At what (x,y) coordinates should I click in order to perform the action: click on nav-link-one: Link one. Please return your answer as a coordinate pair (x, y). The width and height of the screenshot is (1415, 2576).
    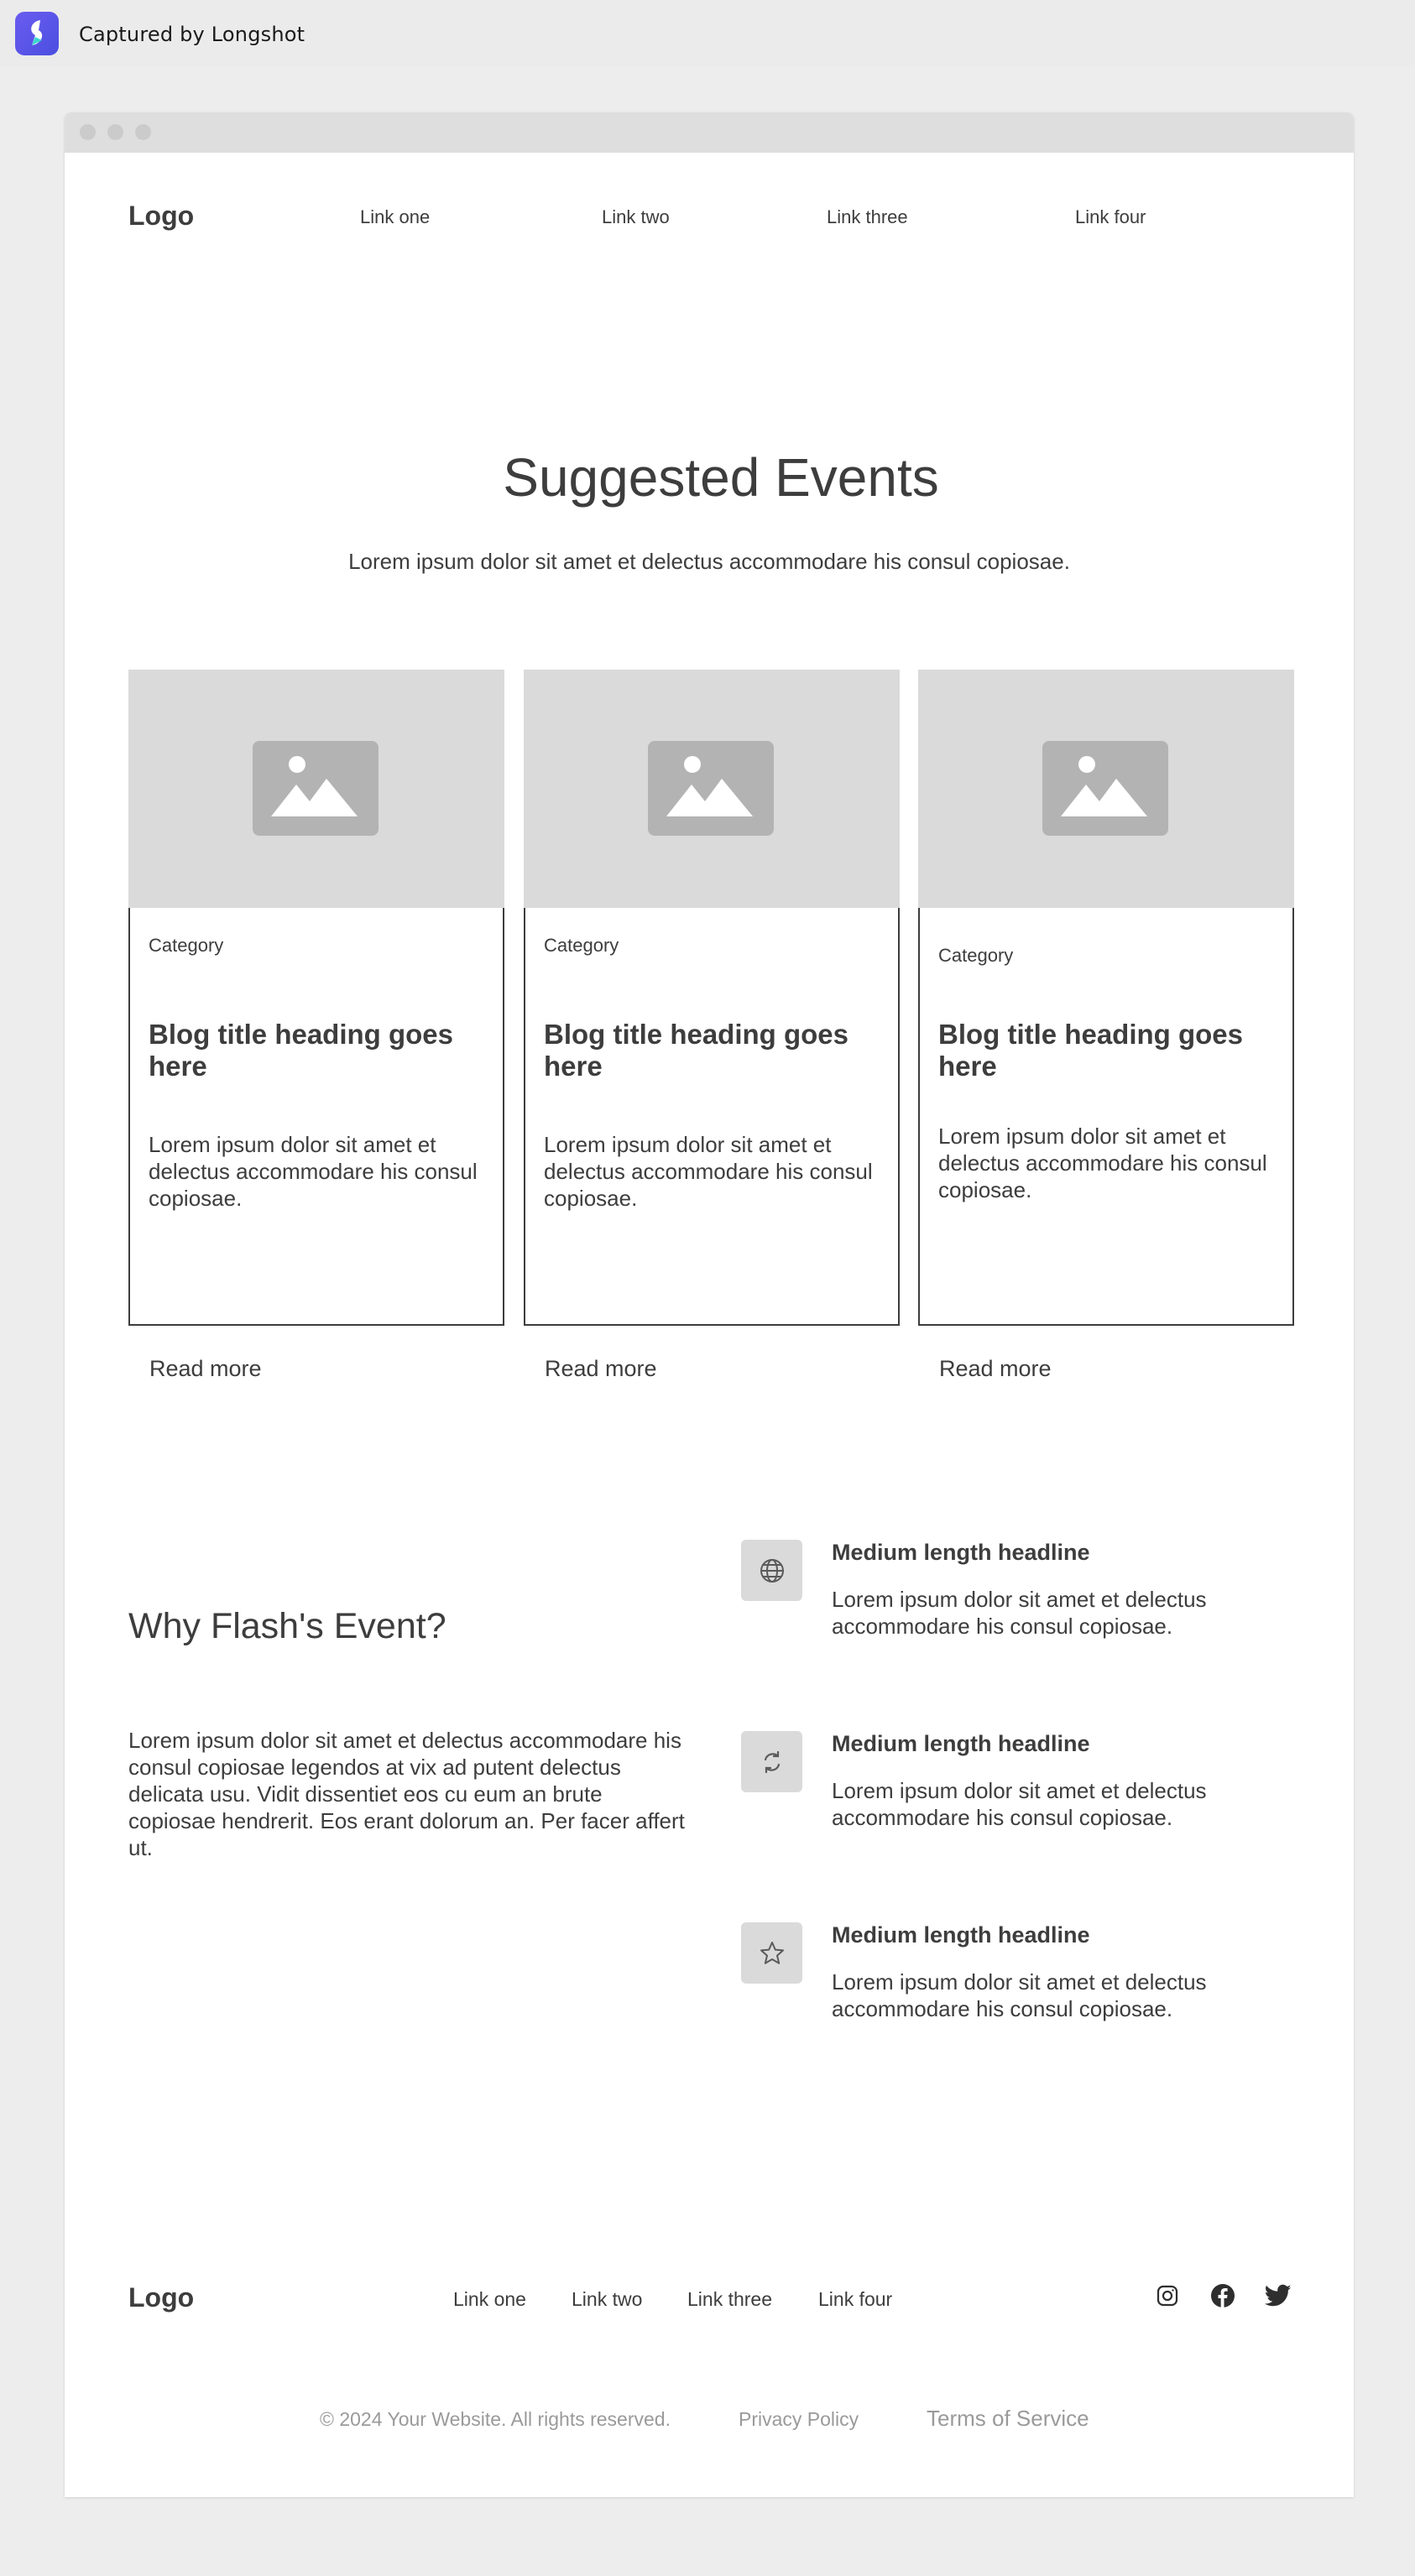
    Looking at the image, I should click on (395, 217).